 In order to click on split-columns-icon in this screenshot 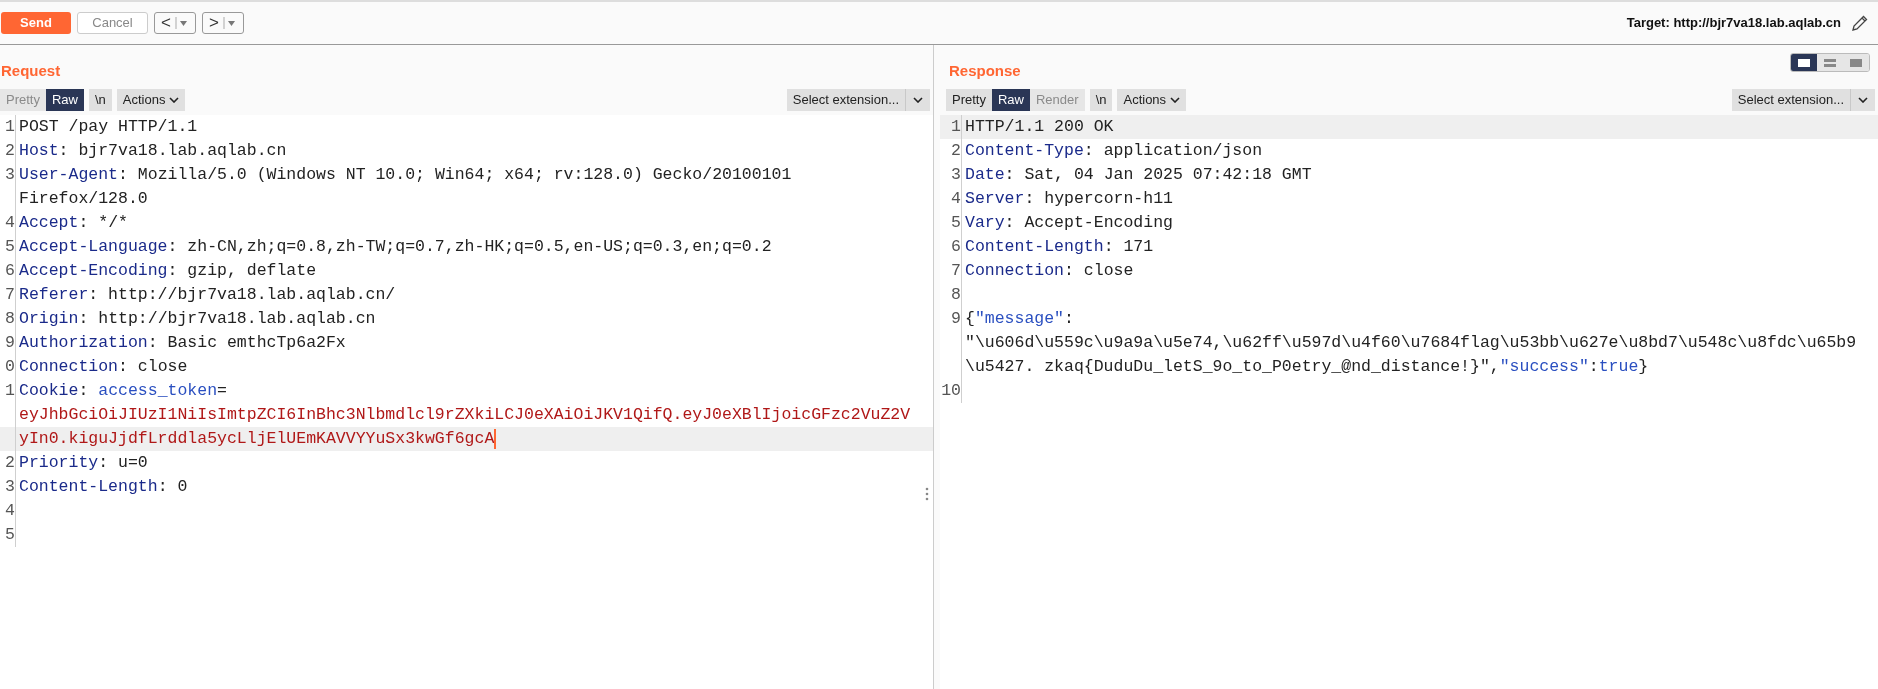, I will do `click(1804, 62)`.